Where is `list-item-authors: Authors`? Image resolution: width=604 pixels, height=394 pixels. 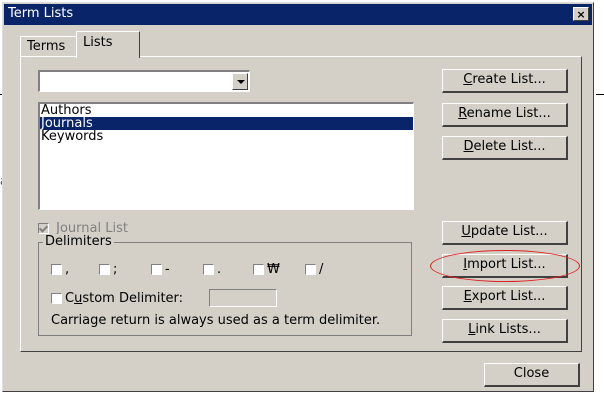
list-item-authors: Authors is located at coordinates (226, 110).